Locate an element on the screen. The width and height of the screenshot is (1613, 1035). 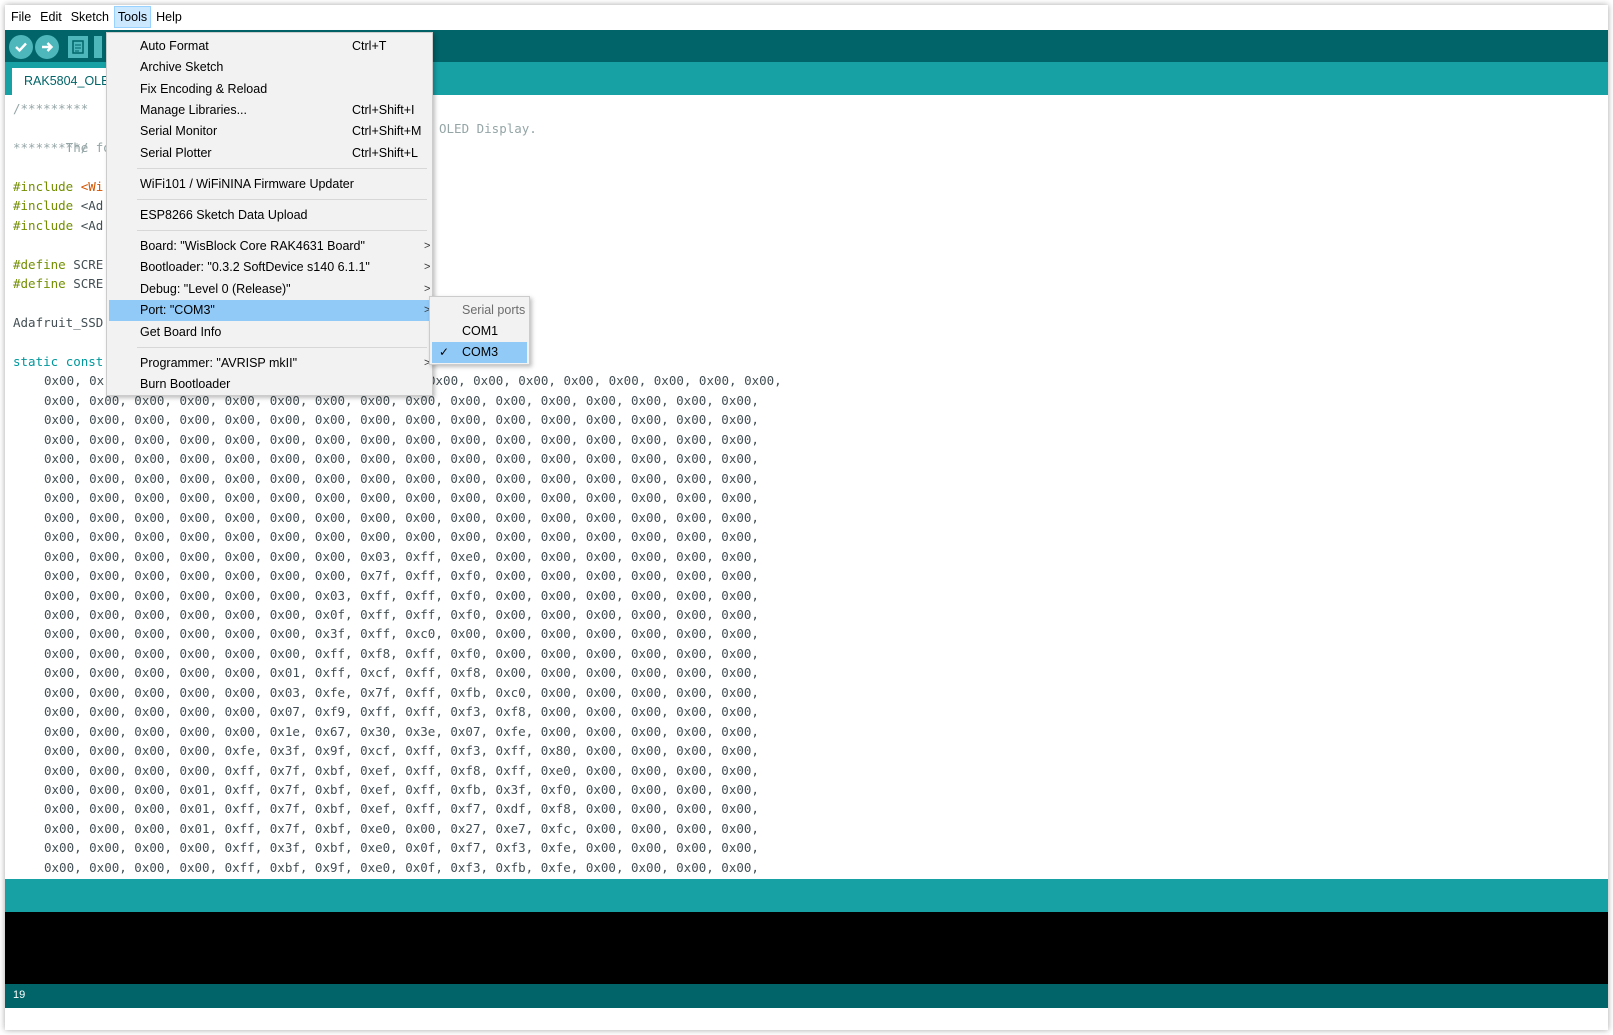
menu-item-label: Debug: "Level 0 (Release)" is located at coordinates (215, 289).